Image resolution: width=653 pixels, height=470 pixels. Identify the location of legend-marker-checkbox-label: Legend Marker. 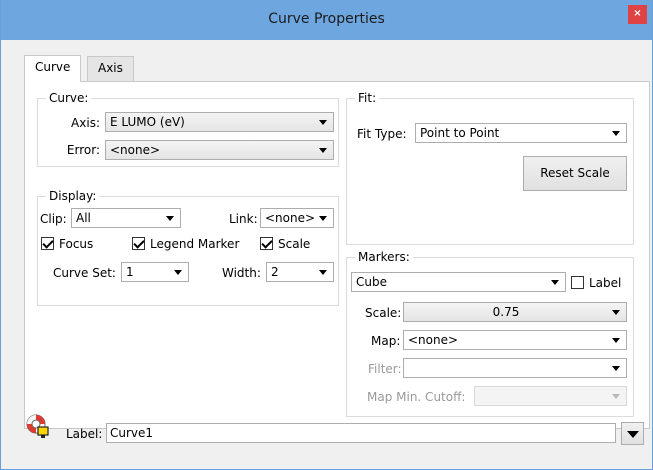
(195, 244).